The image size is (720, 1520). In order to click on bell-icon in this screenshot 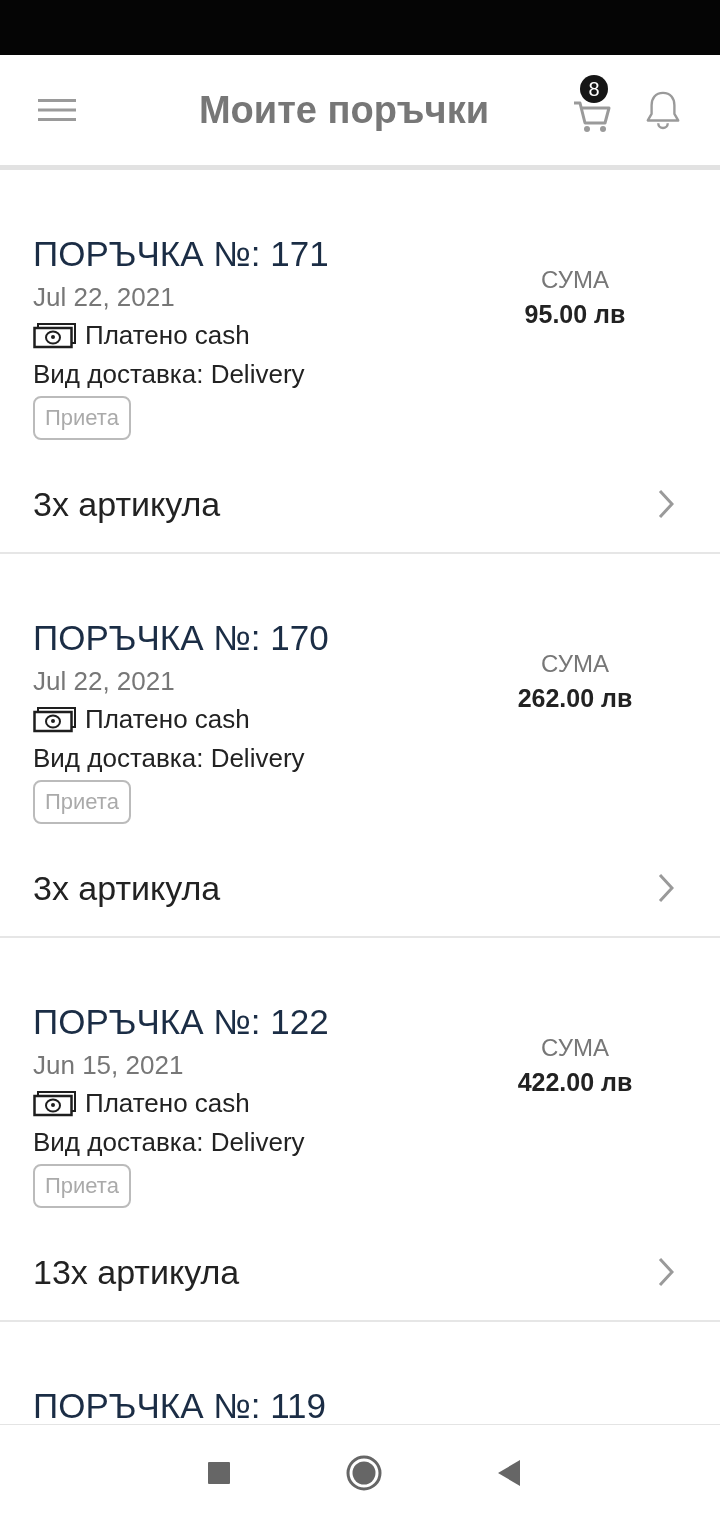, I will do `click(663, 110)`.